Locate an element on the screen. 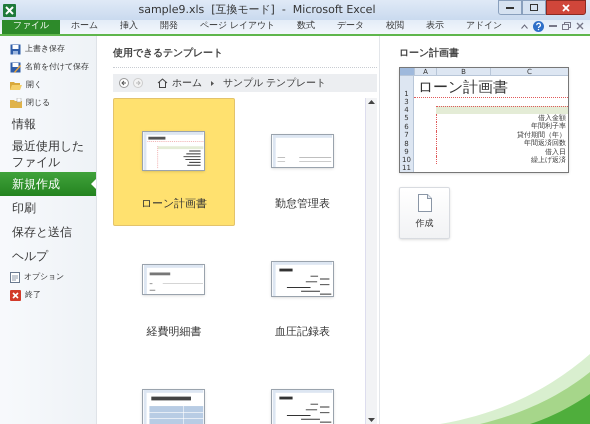 The height and width of the screenshot is (424, 590). sidebar-command: 名前を付けて保存 is located at coordinates (48, 67).